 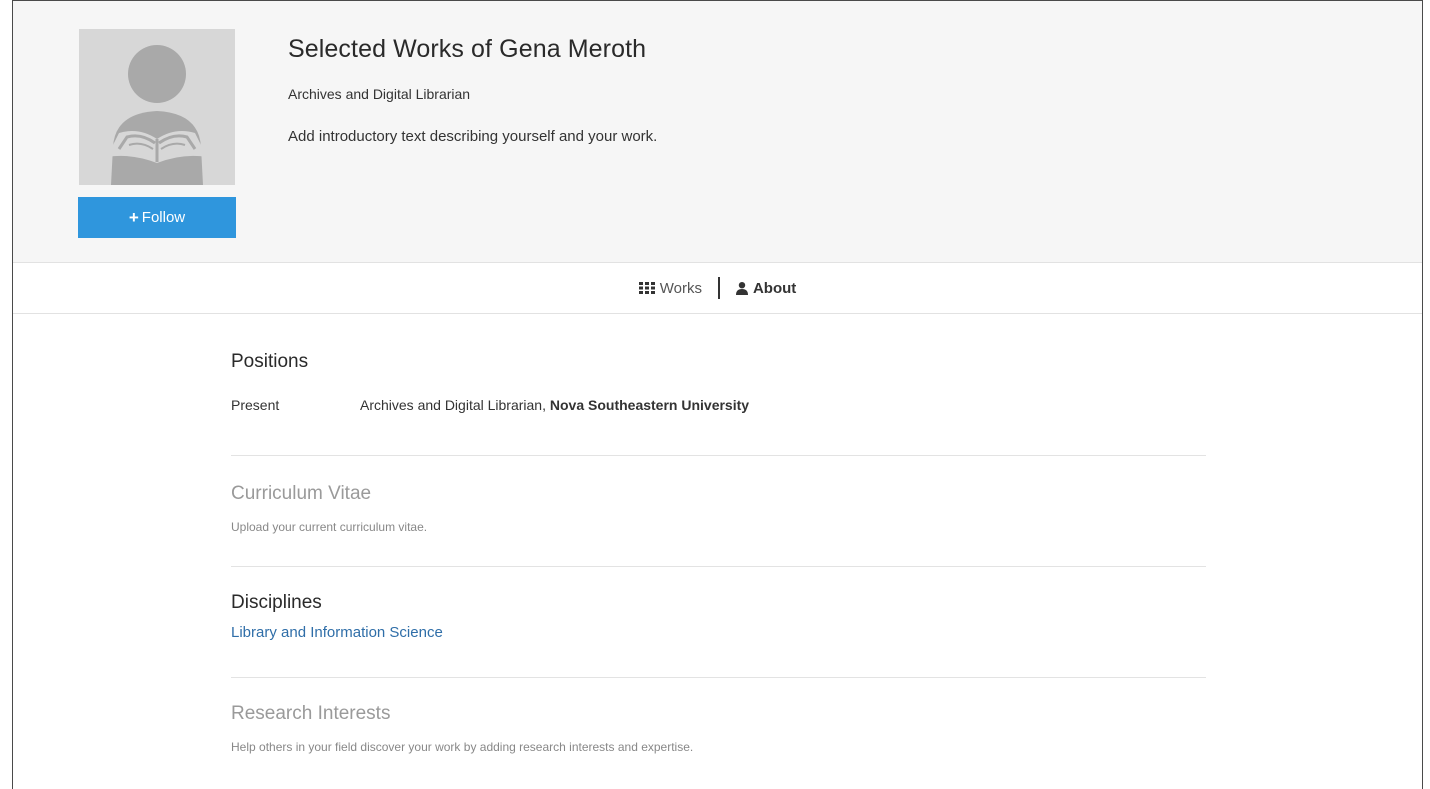 I want to click on plus-icon: +, so click(x=133, y=217).